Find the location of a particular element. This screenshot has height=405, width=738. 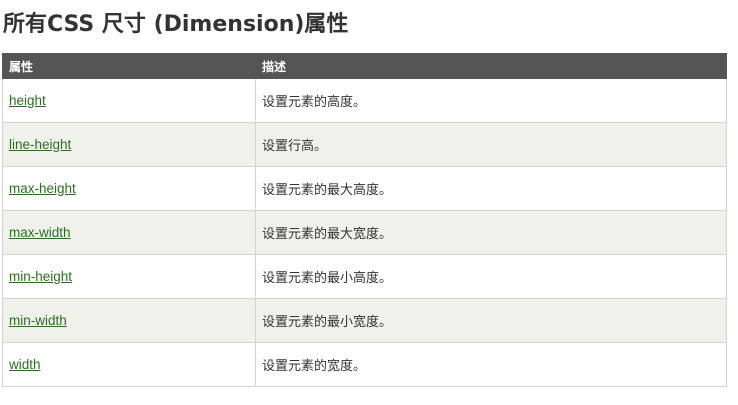

table-header-row: 属性 描述 is located at coordinates (364, 66).